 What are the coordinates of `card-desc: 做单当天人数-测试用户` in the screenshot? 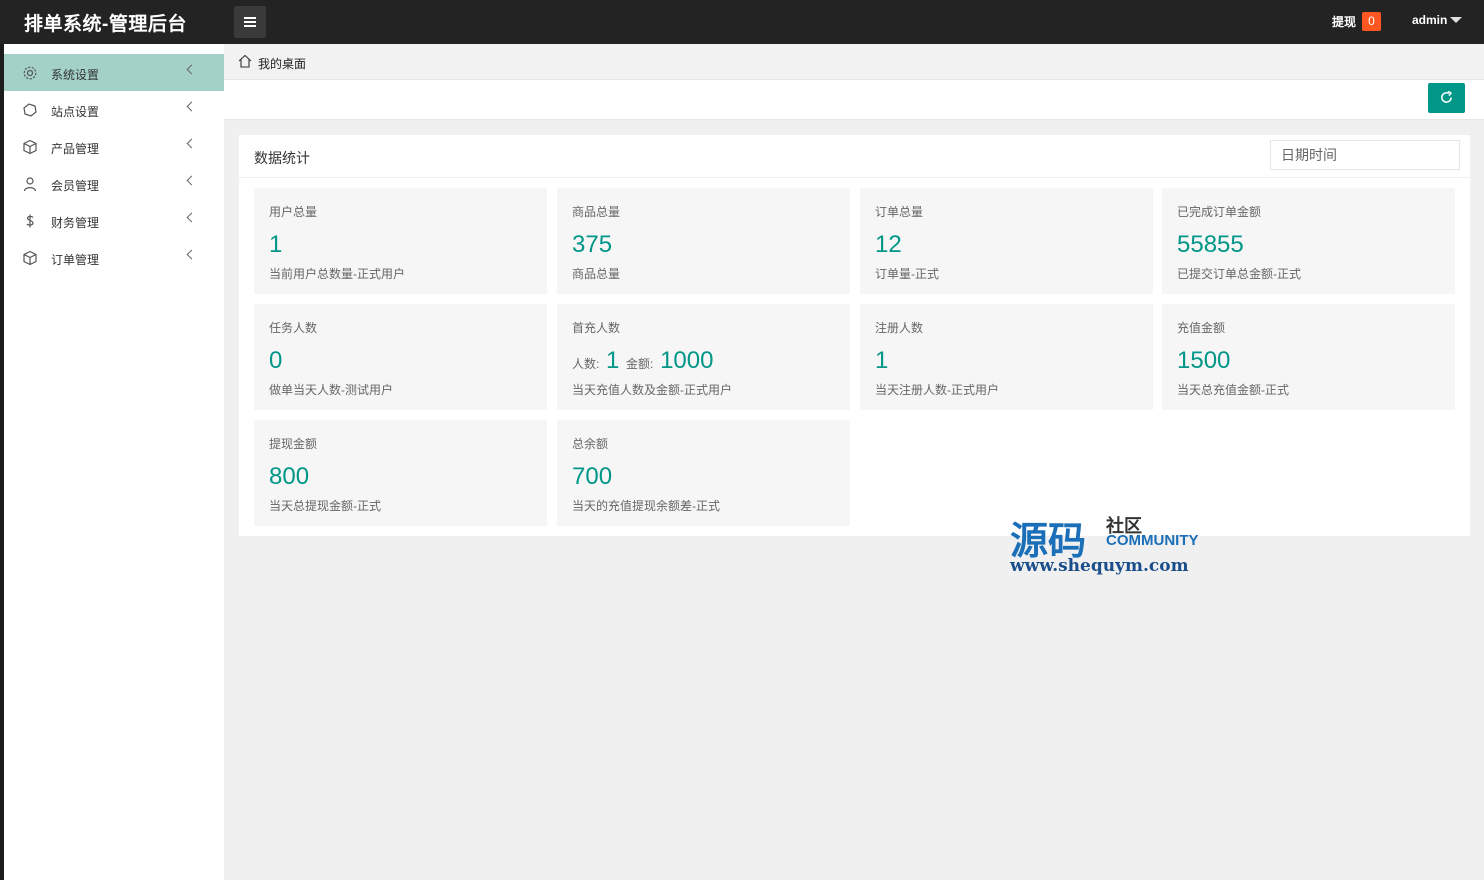 It's located at (331, 390).